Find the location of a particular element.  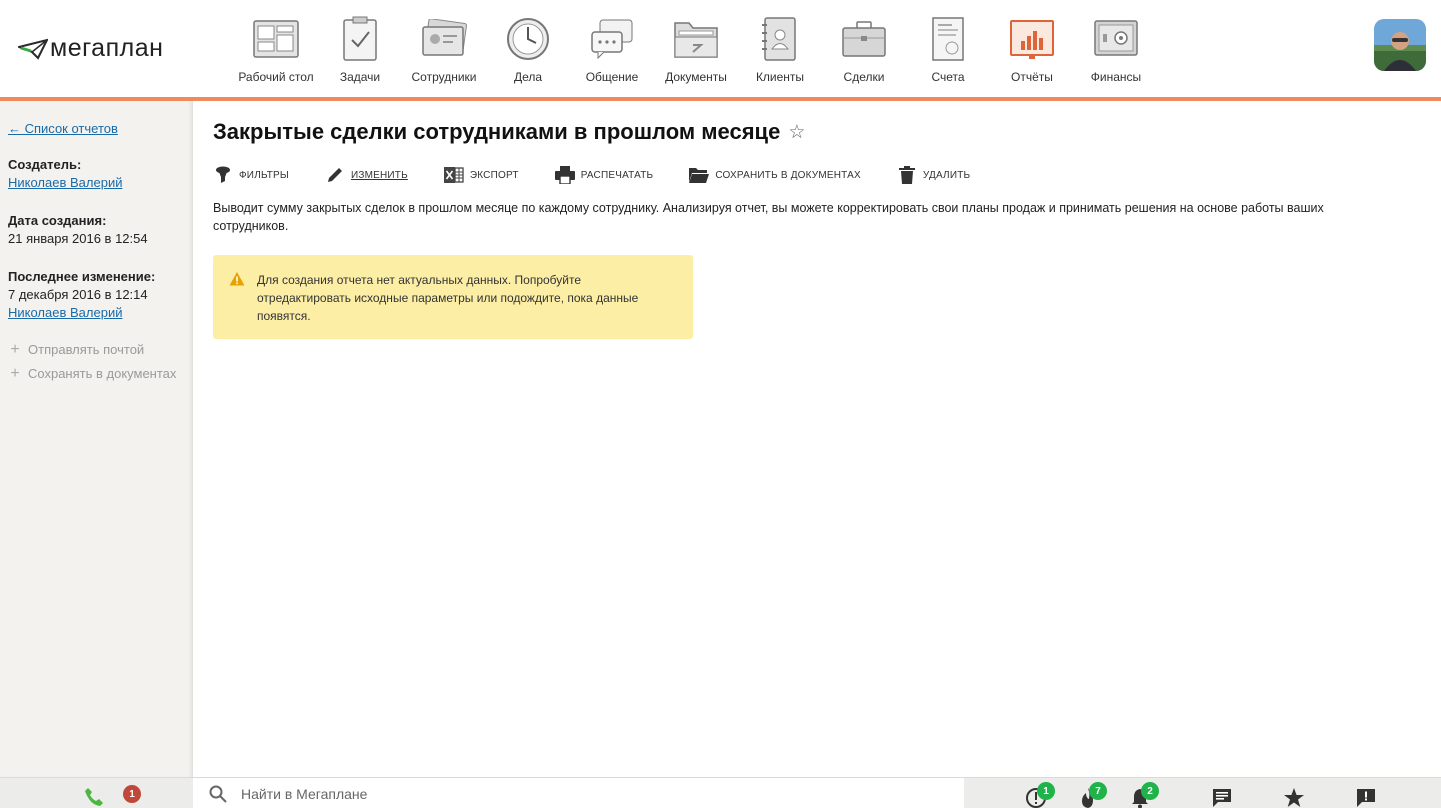

nav-finances: Финансы is located at coordinates (1116, 48).